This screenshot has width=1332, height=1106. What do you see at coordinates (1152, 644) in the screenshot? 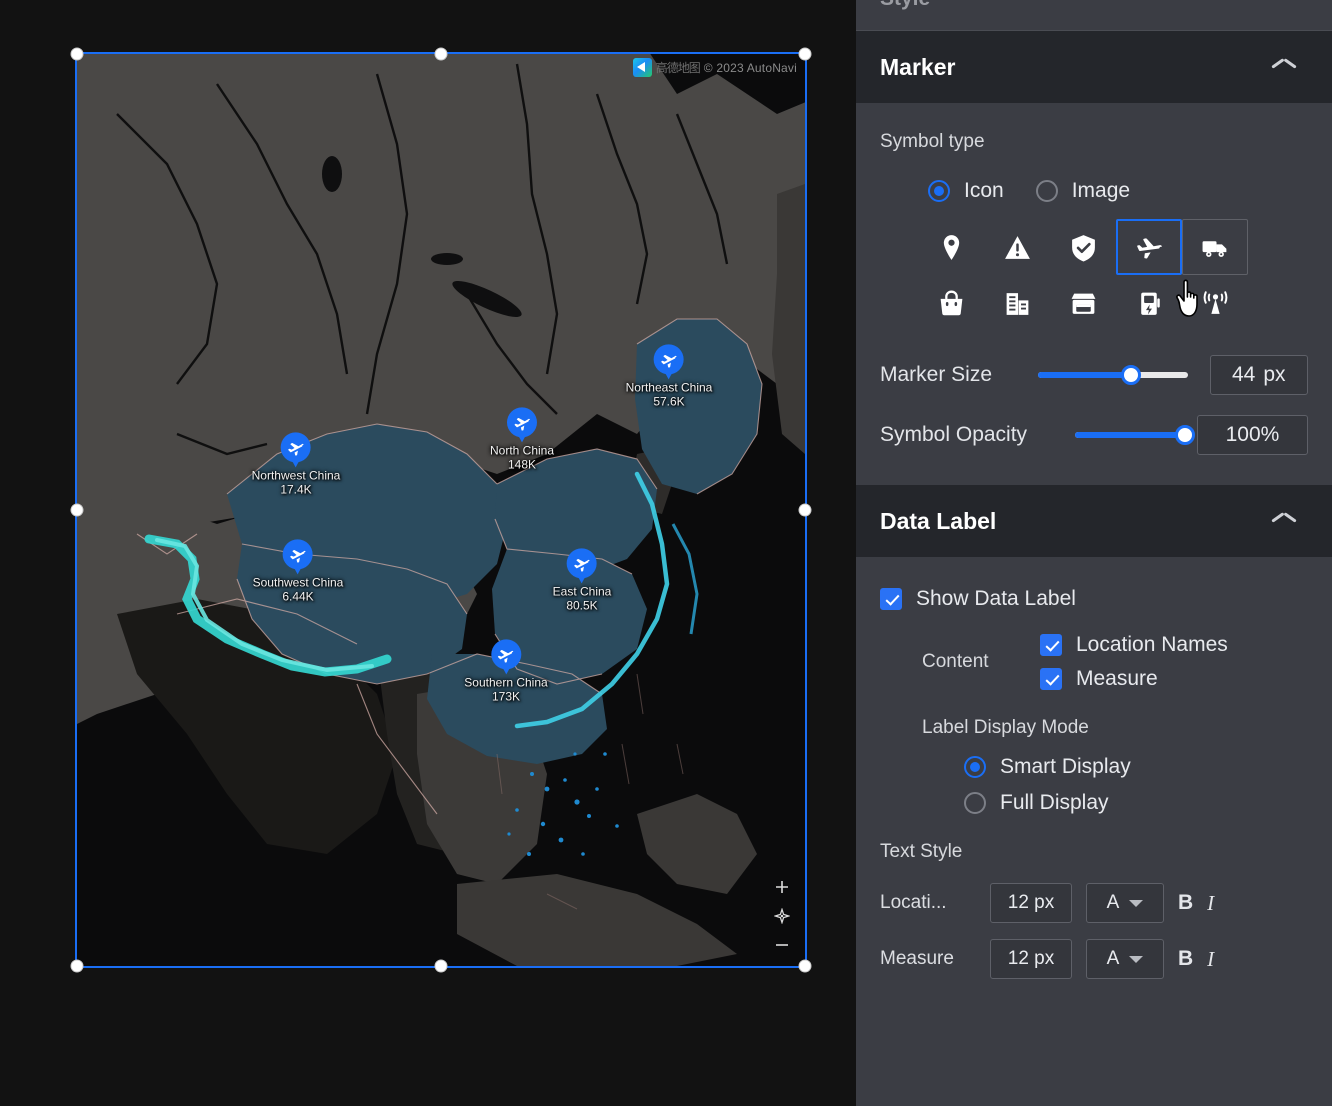
I see `location-names-label: Location Names` at bounding box center [1152, 644].